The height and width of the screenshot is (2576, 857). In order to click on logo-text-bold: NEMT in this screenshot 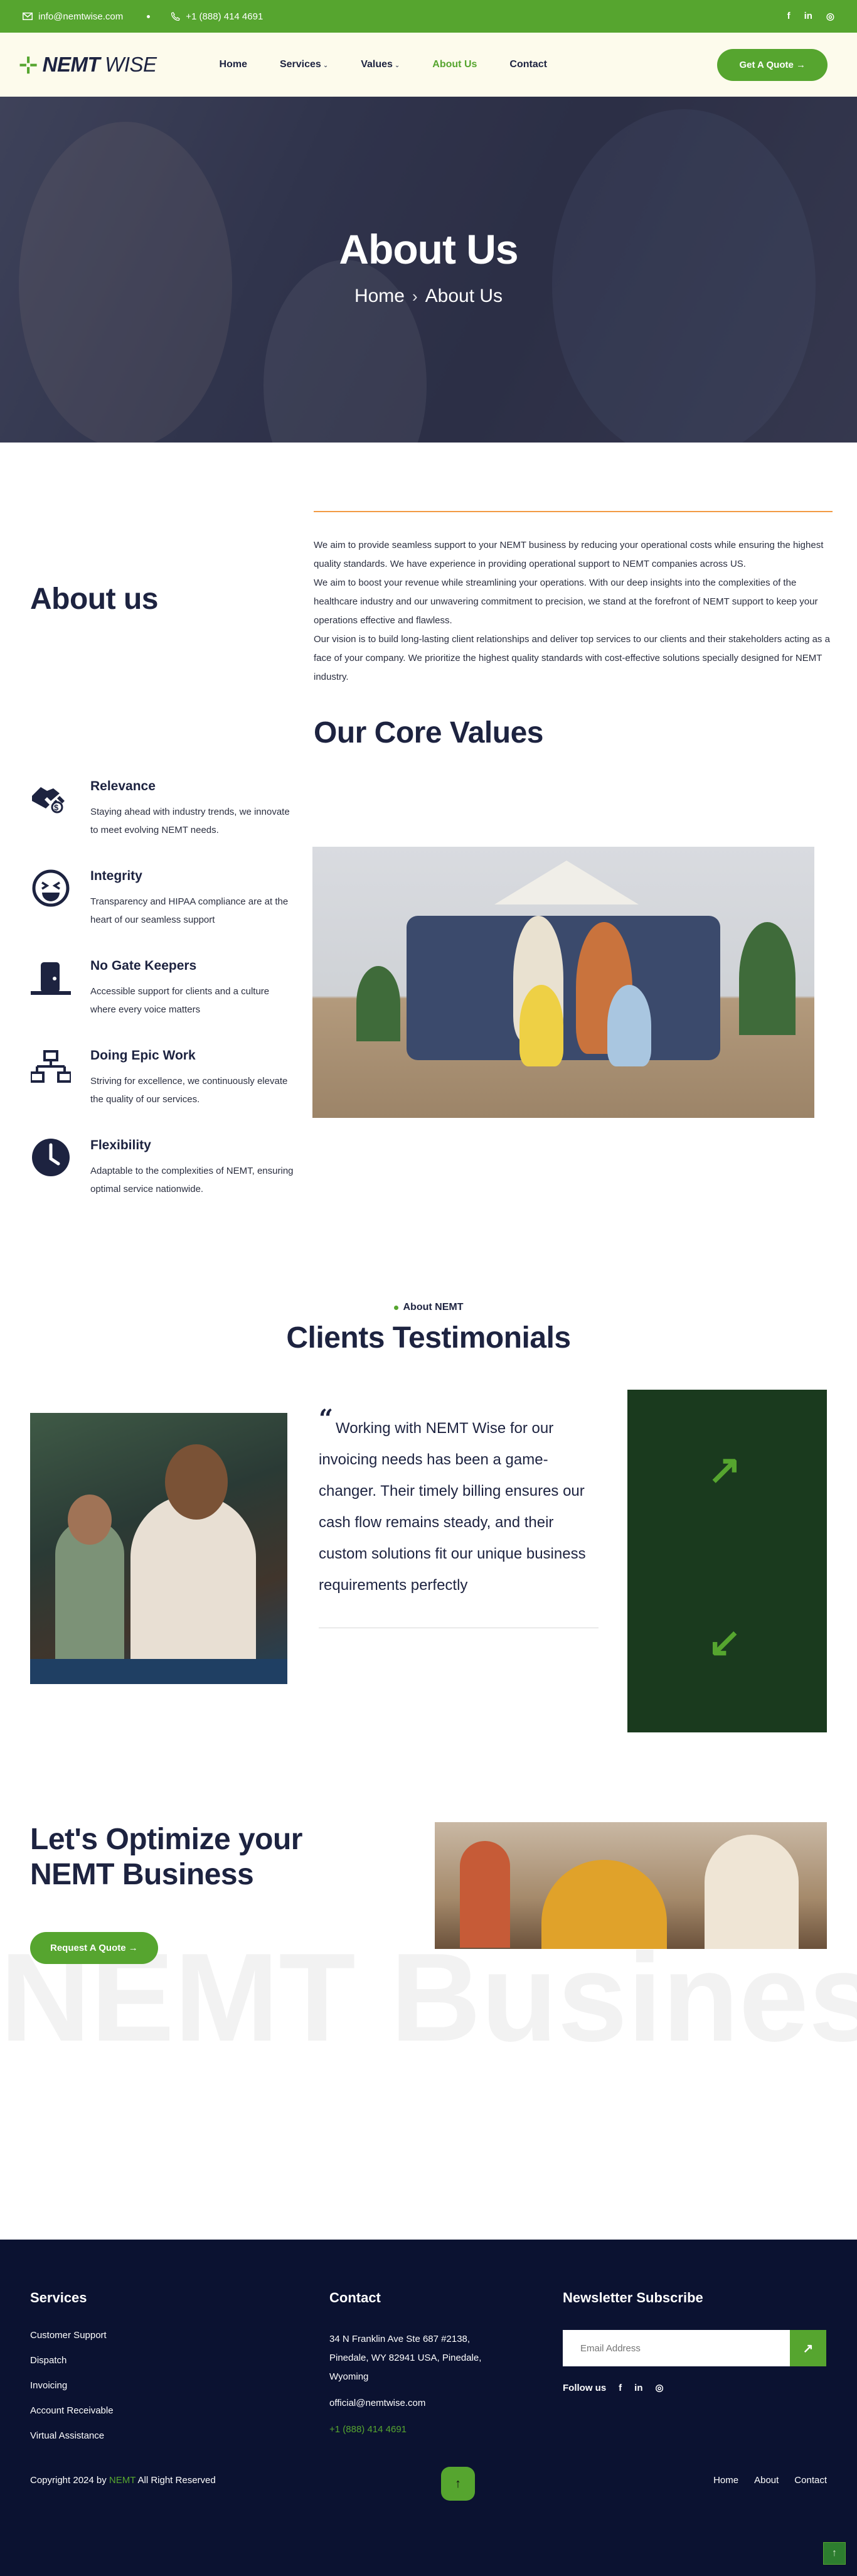, I will do `click(71, 64)`.